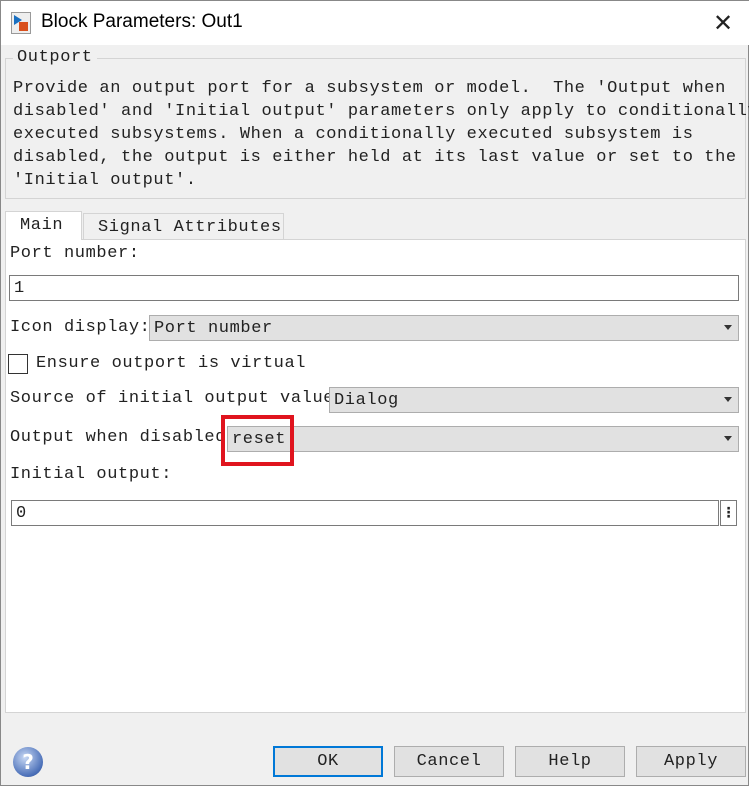 This screenshot has height=786, width=749. What do you see at coordinates (483, 439) in the screenshot?
I see `disabled-select: reset` at bounding box center [483, 439].